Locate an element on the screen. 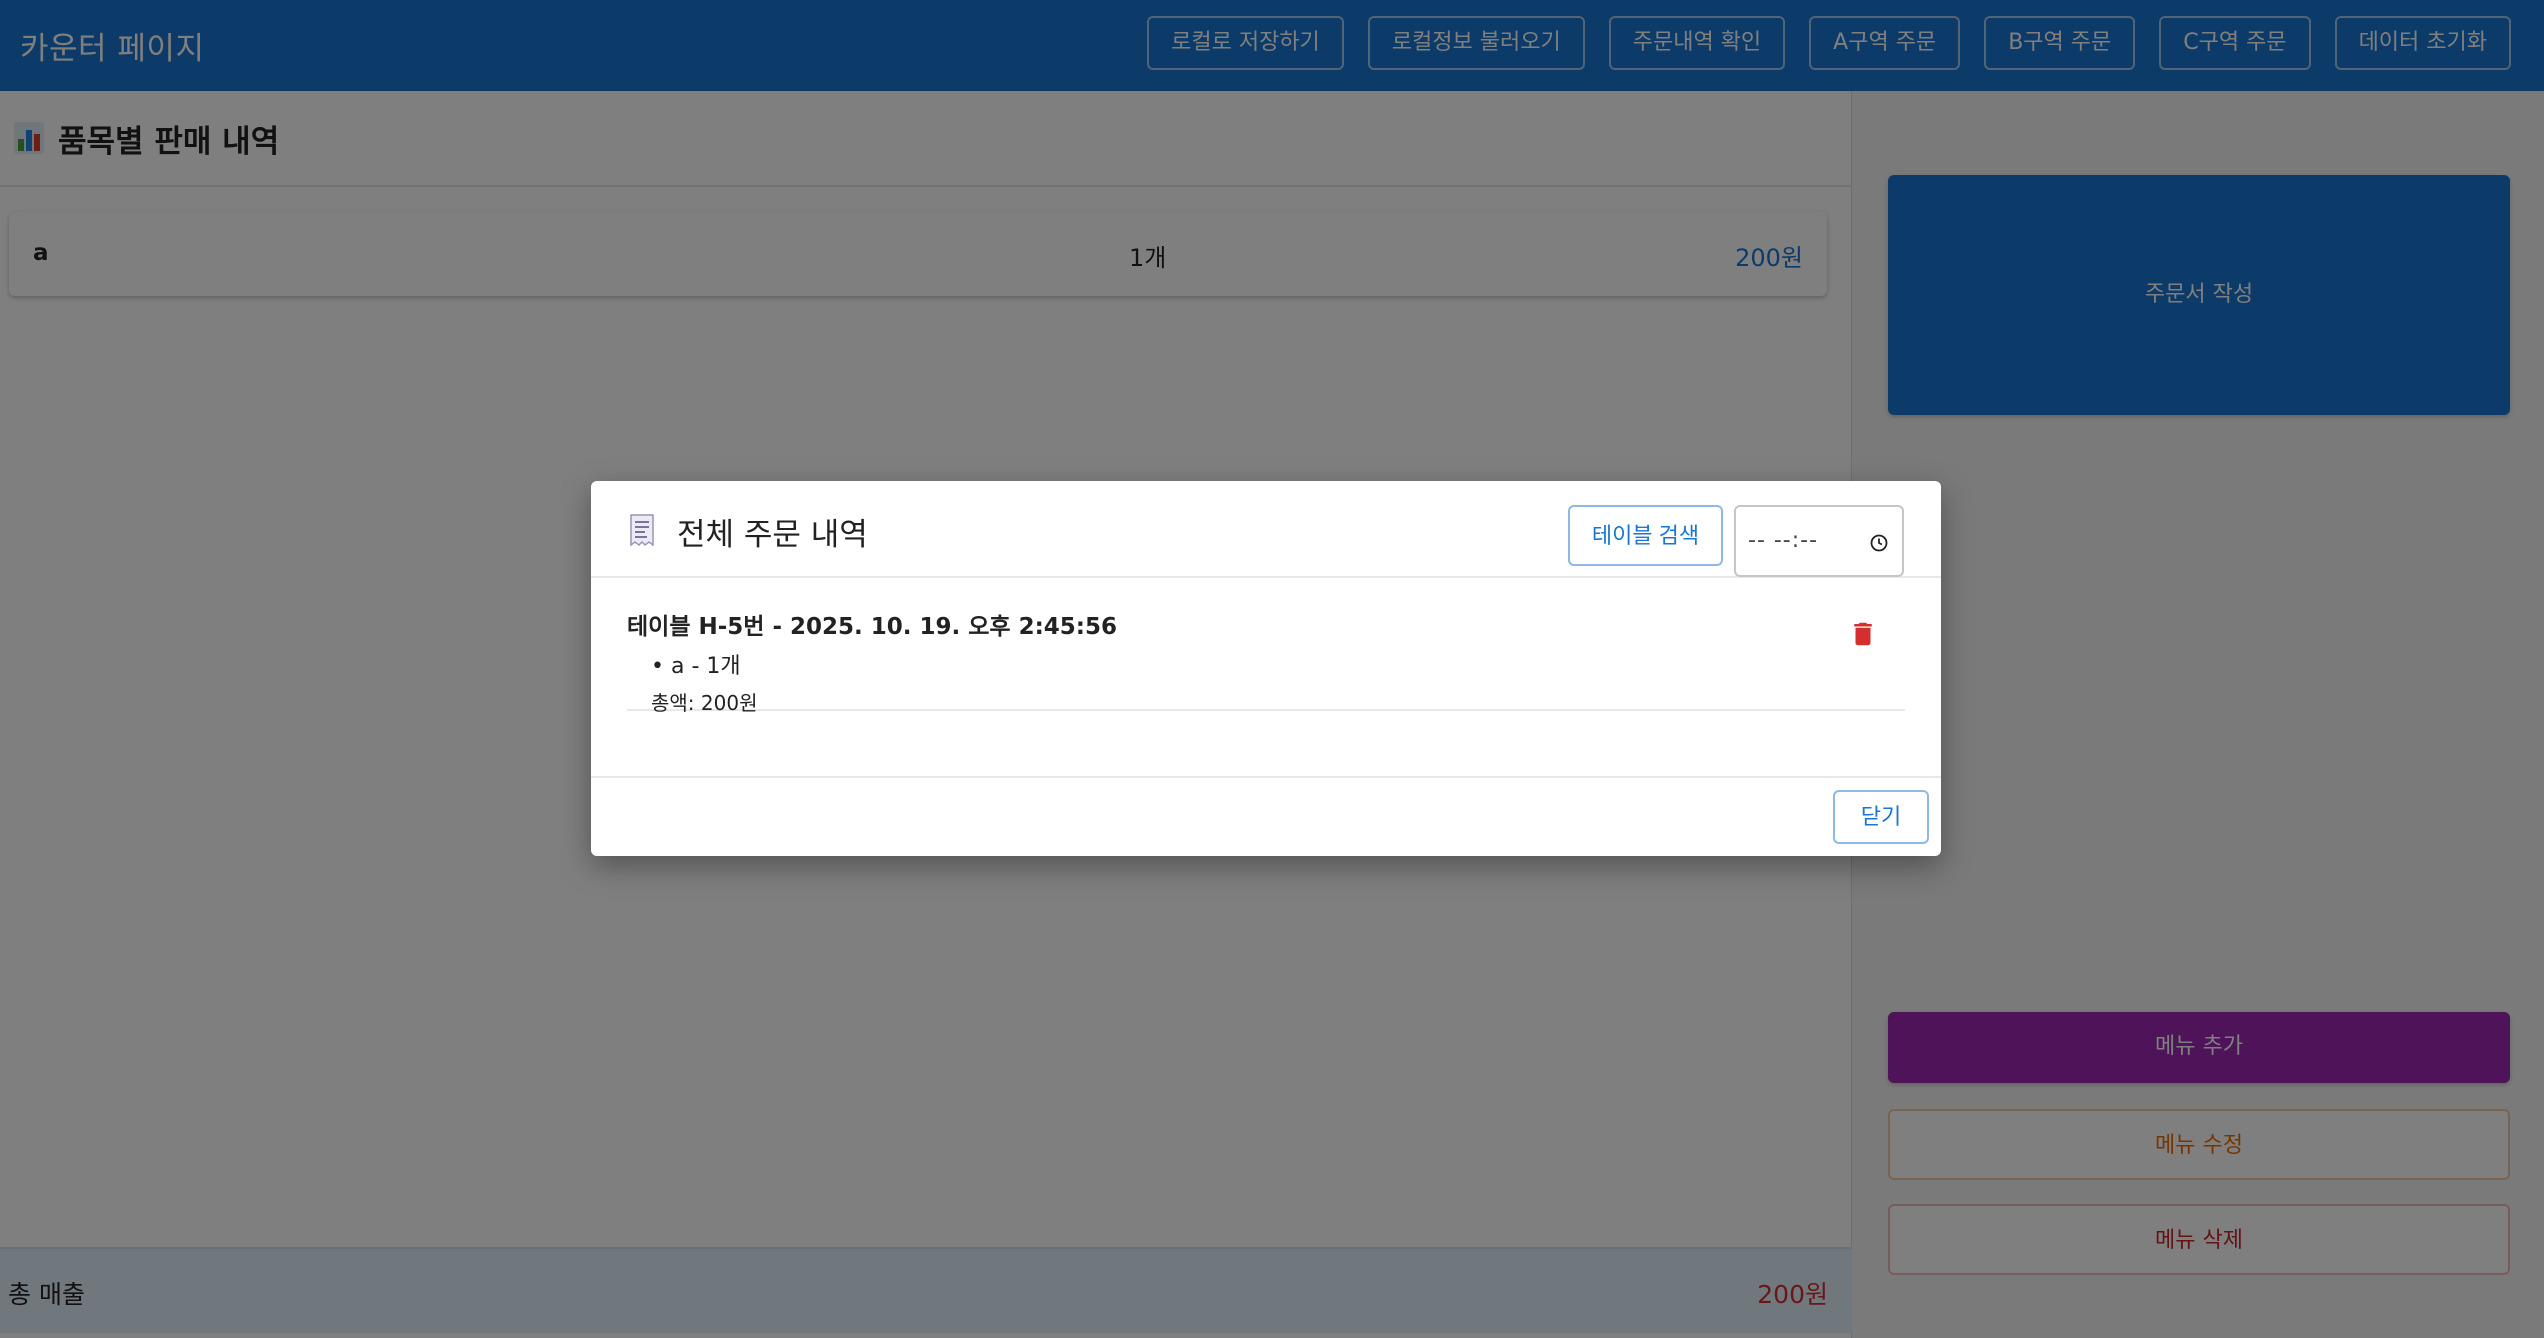 This screenshot has width=2544, height=1338. time-value: -- --:-- is located at coordinates (1783, 540).